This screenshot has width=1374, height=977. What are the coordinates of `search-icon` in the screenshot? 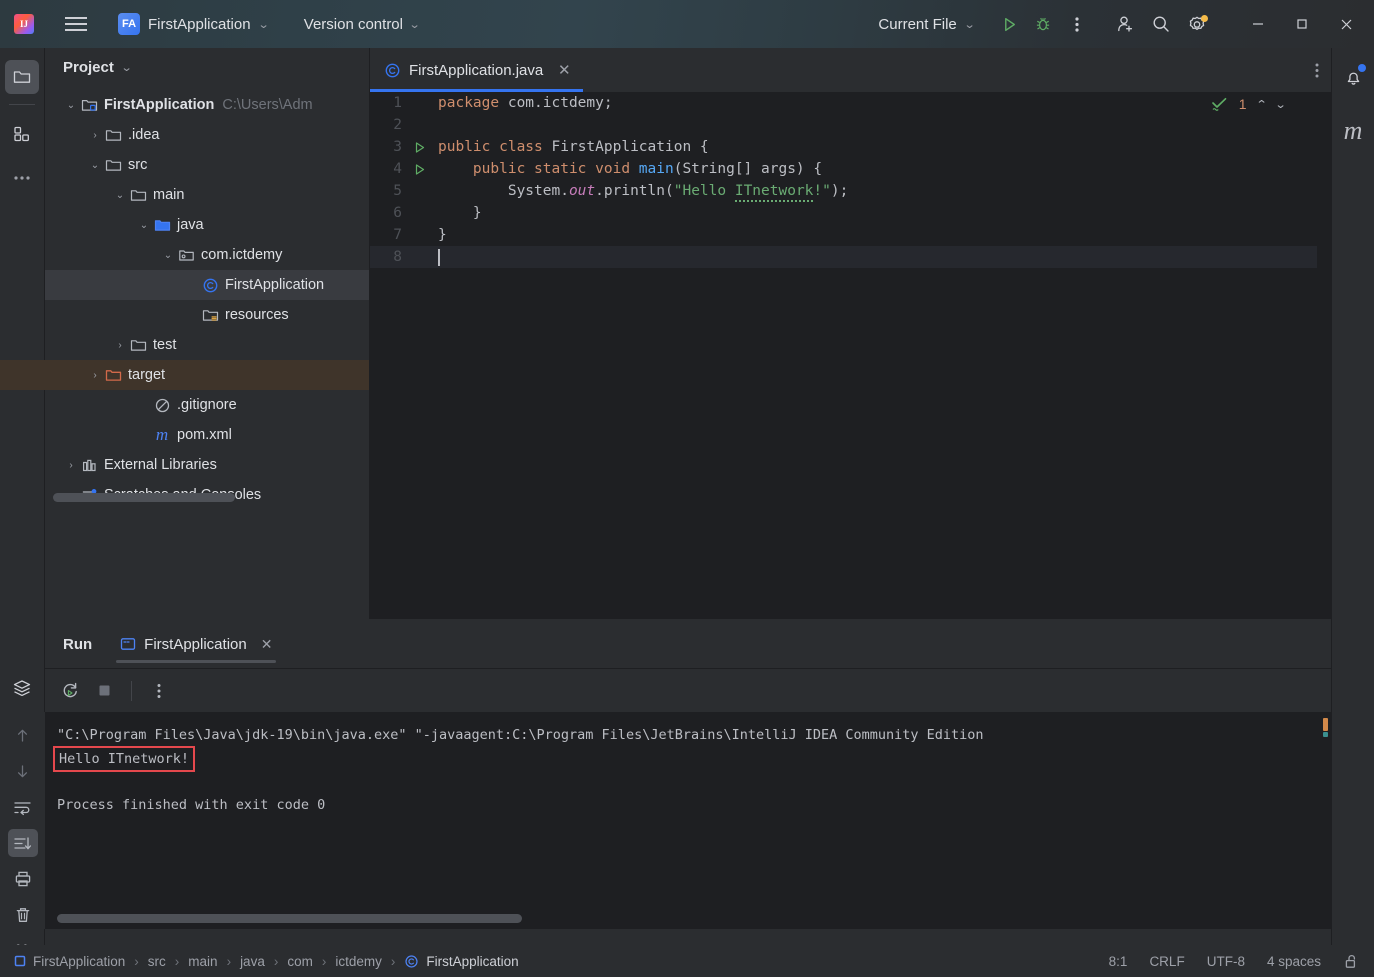 It's located at (1161, 24).